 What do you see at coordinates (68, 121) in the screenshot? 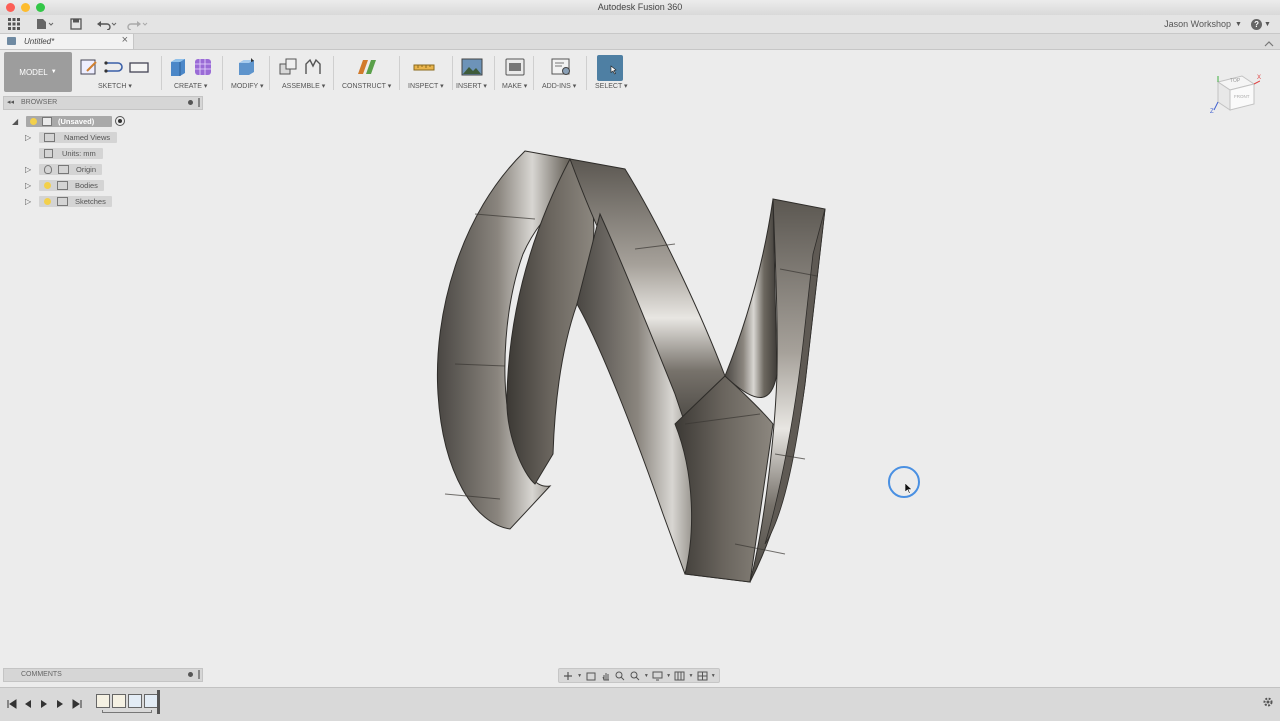
I see `browser-root-row: ◢ (Unsaved)` at bounding box center [68, 121].